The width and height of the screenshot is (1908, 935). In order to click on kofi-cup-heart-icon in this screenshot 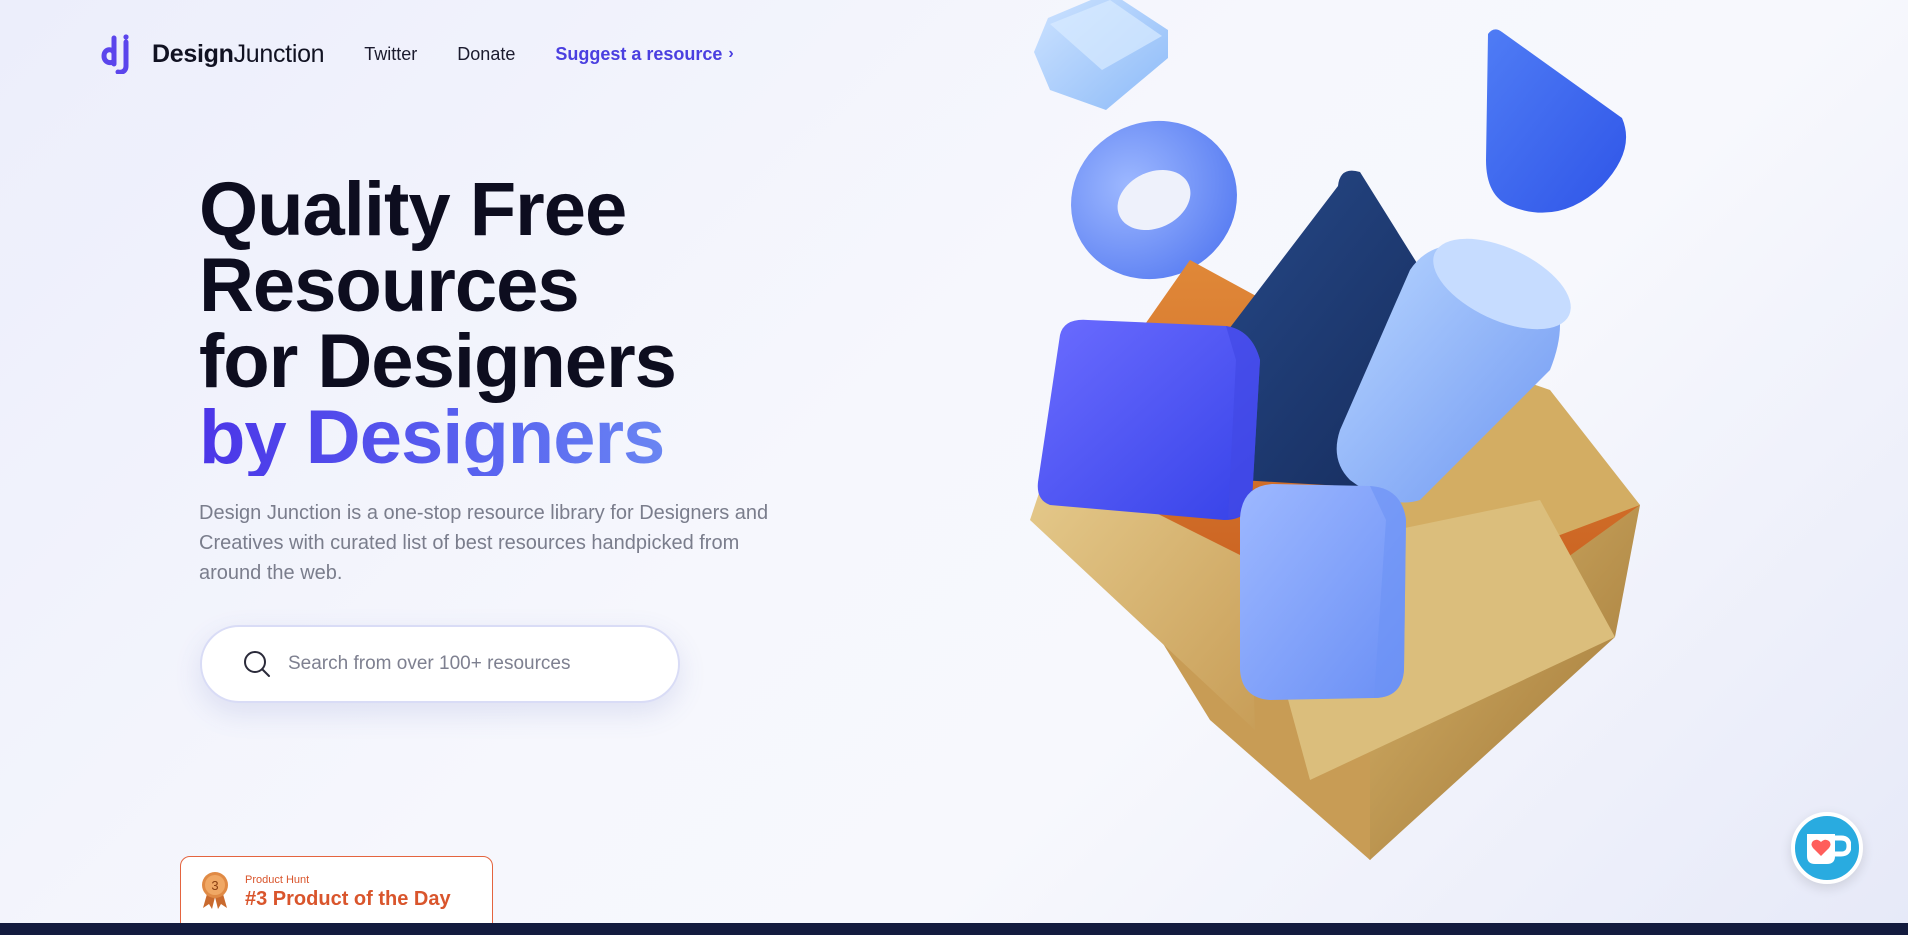, I will do `click(1829, 849)`.